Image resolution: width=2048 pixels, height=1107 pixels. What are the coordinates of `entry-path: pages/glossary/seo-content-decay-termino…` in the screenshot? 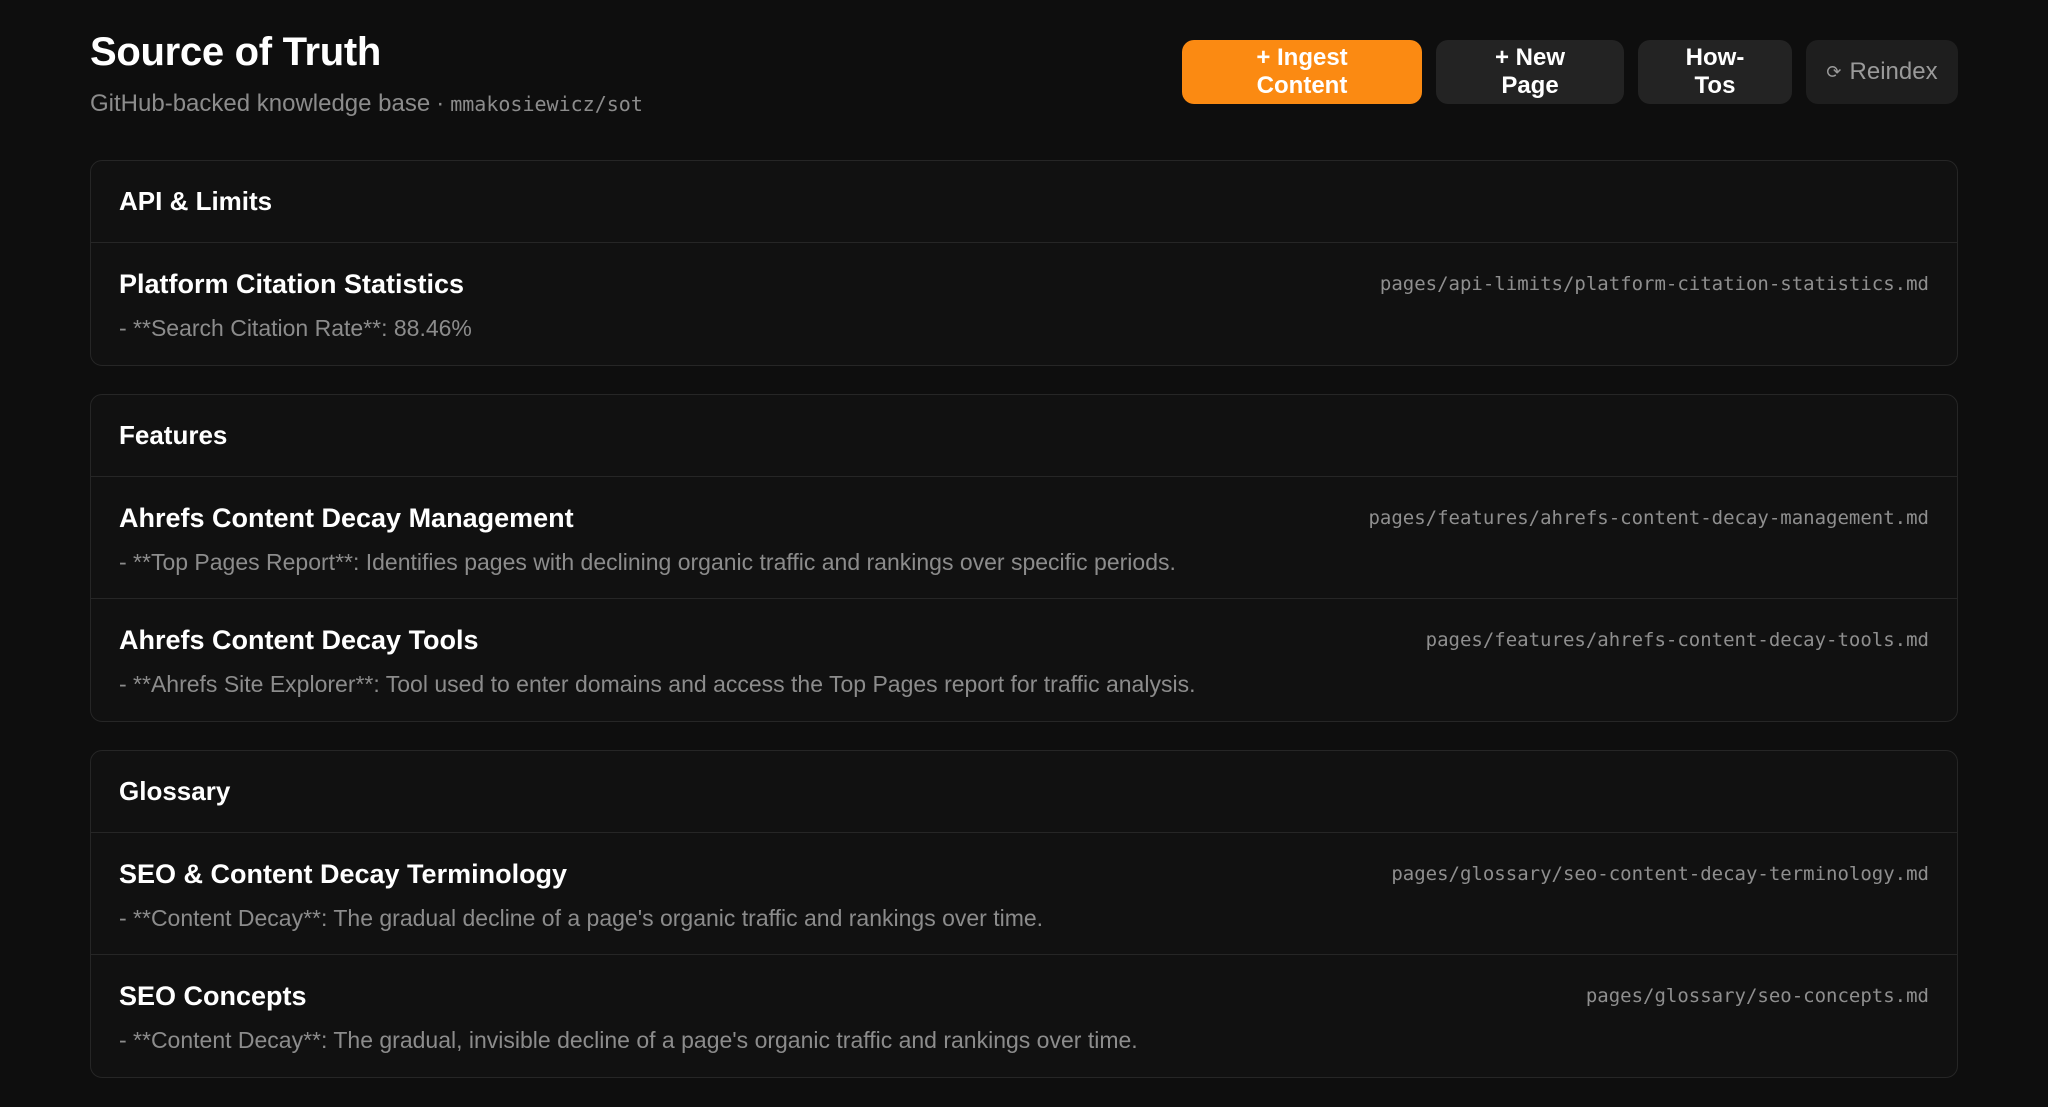 It's located at (1660, 874).